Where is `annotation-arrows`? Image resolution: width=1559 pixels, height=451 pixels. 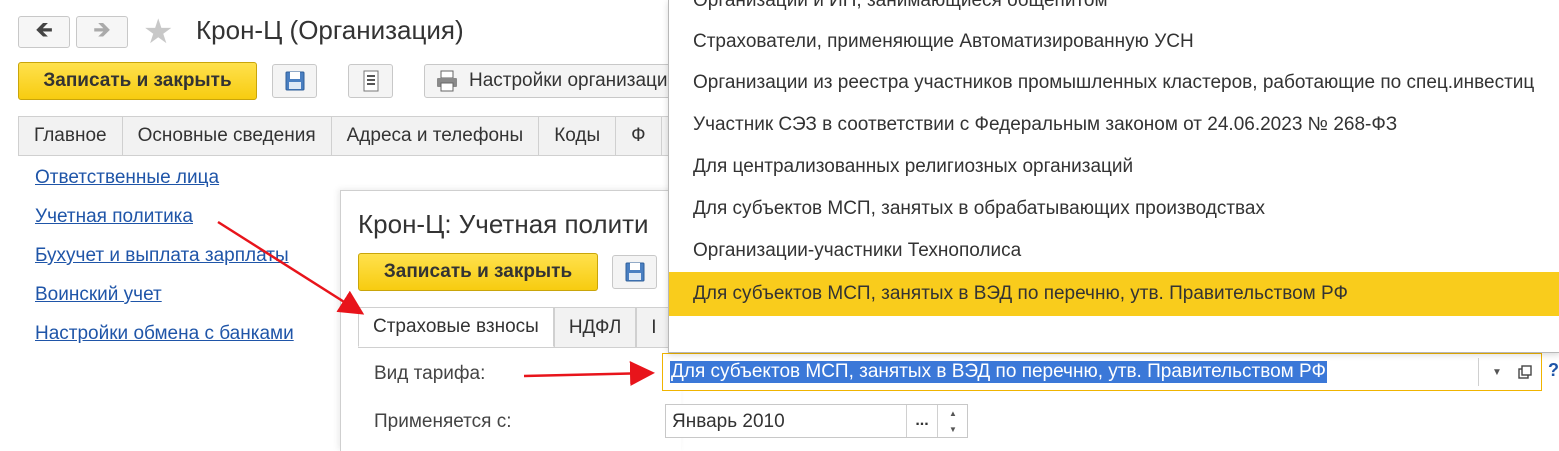 annotation-arrows is located at coordinates (436, 303).